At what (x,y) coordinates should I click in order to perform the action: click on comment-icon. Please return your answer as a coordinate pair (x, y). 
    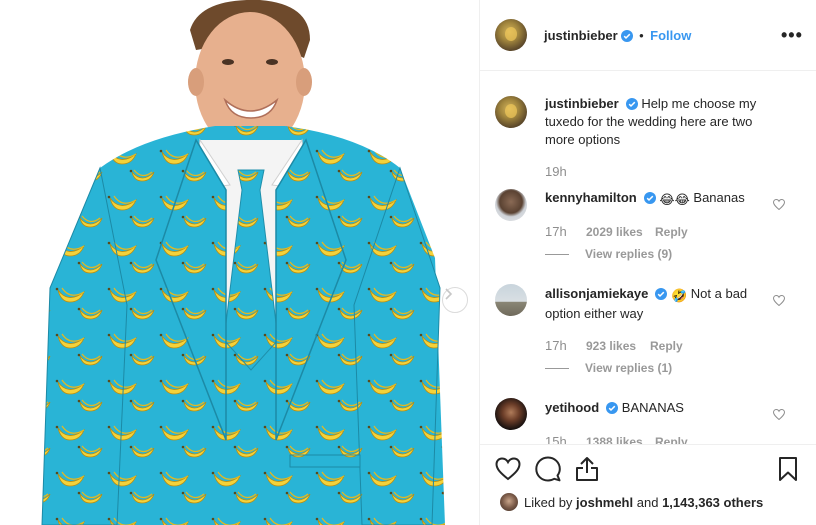
    Looking at the image, I should click on (548, 469).